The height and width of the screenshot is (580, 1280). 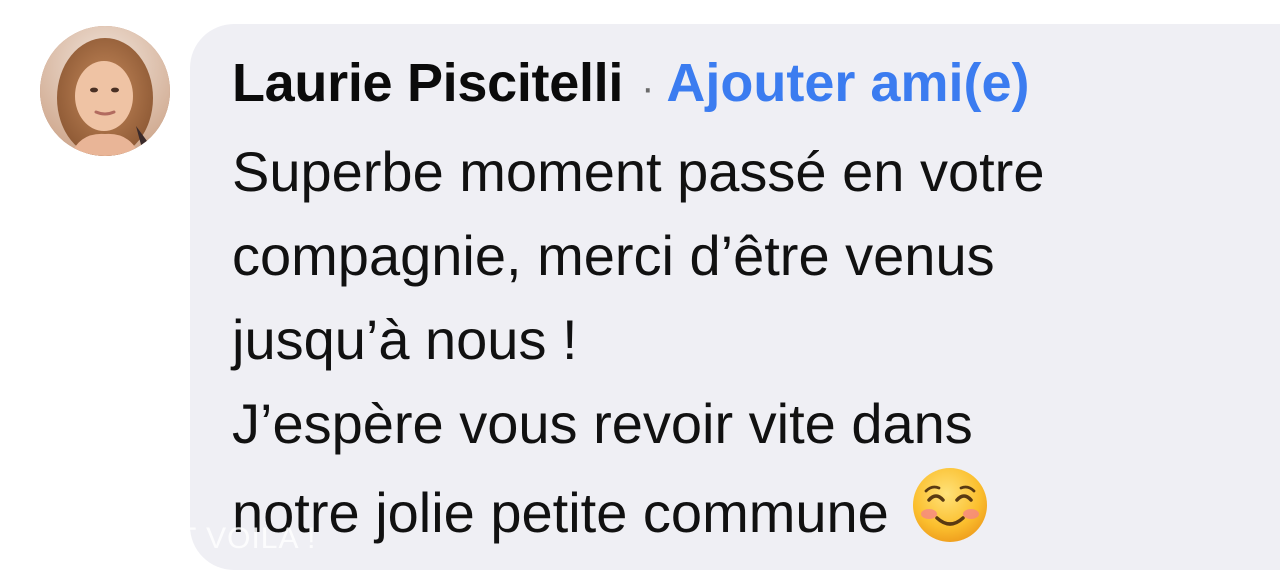 I want to click on comment-line: jusqu’à nous !, so click(x=405, y=339).